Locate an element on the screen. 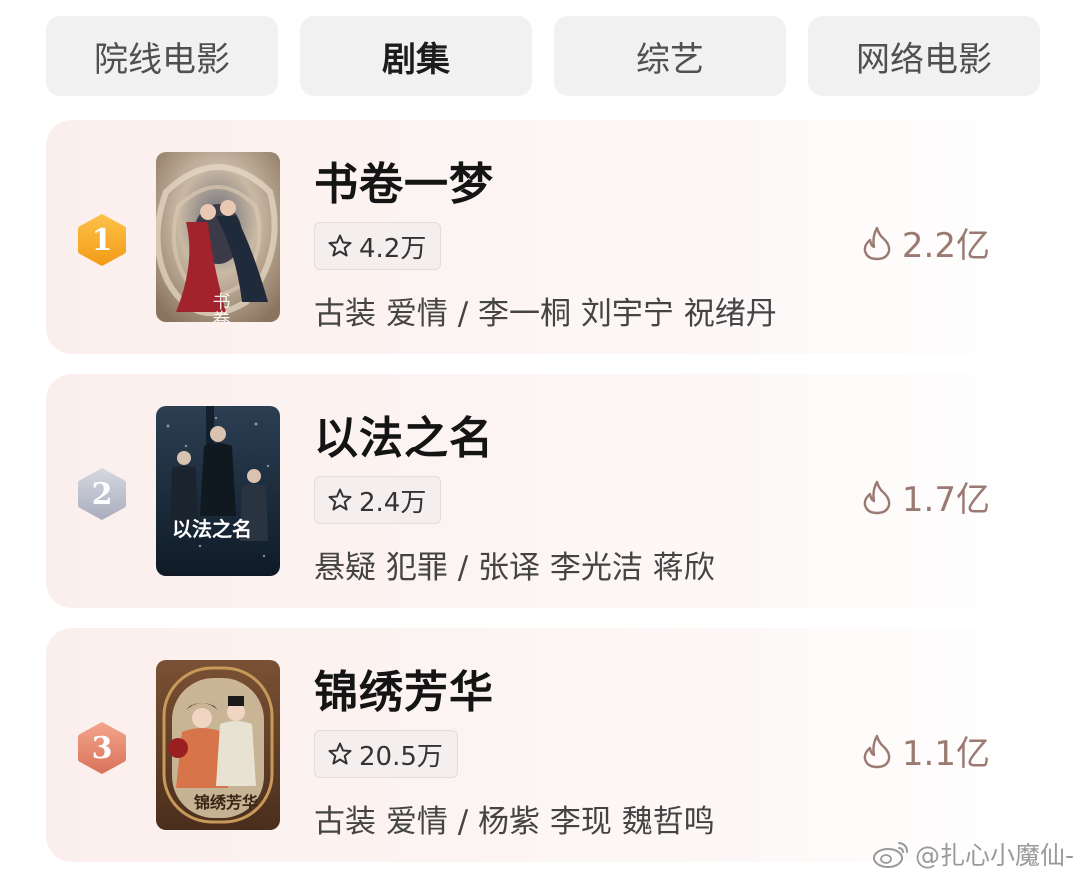 This screenshot has height=882, width=1086. weibo-logo-icon is located at coordinates (890, 855).